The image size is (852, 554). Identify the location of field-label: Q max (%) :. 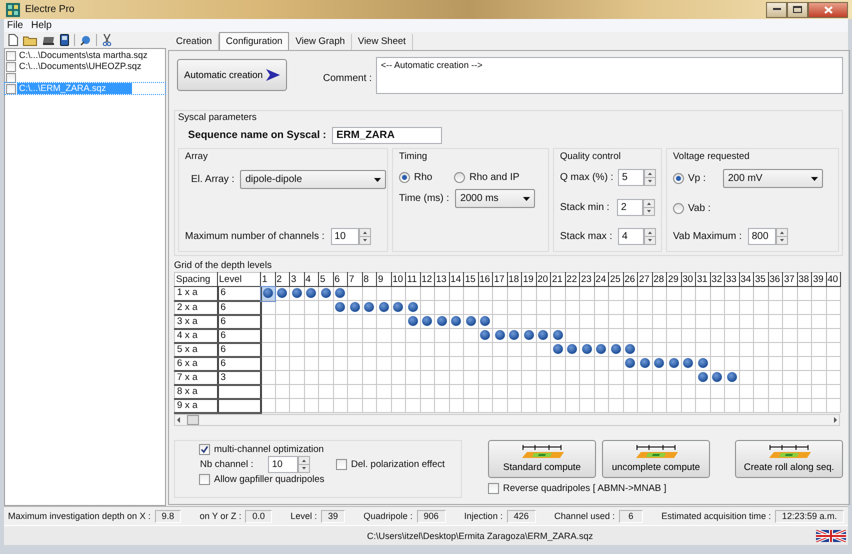
(586, 177).